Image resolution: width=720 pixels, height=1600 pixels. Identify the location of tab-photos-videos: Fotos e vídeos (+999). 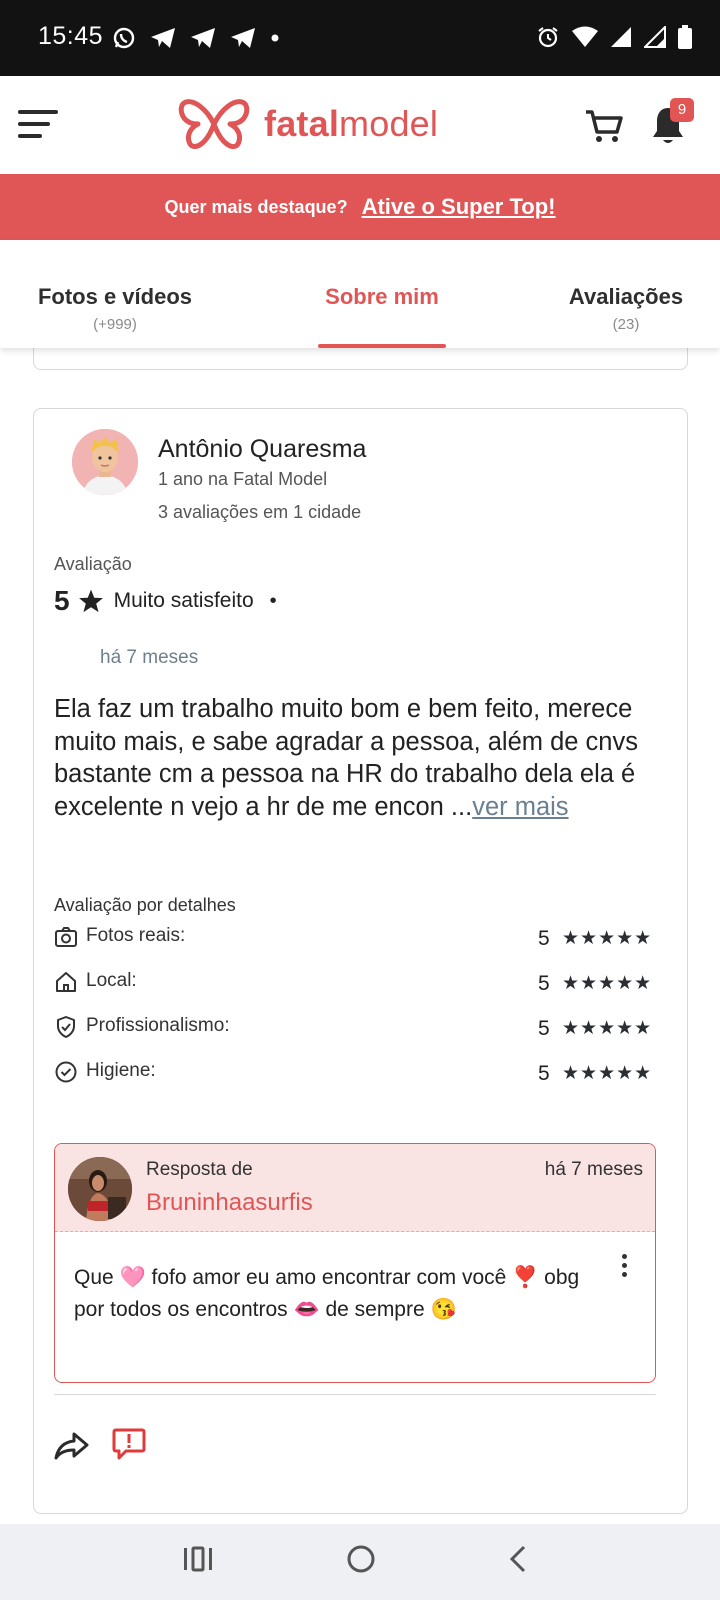
(115, 308).